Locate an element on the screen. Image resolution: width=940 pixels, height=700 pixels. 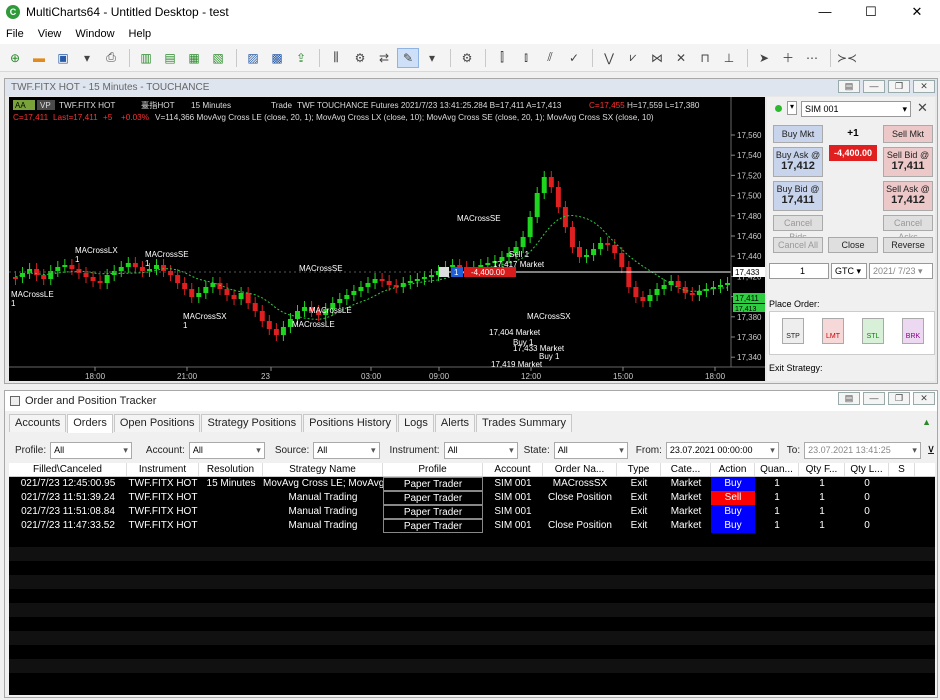
account-filter: All is located at coordinates (226, 450).